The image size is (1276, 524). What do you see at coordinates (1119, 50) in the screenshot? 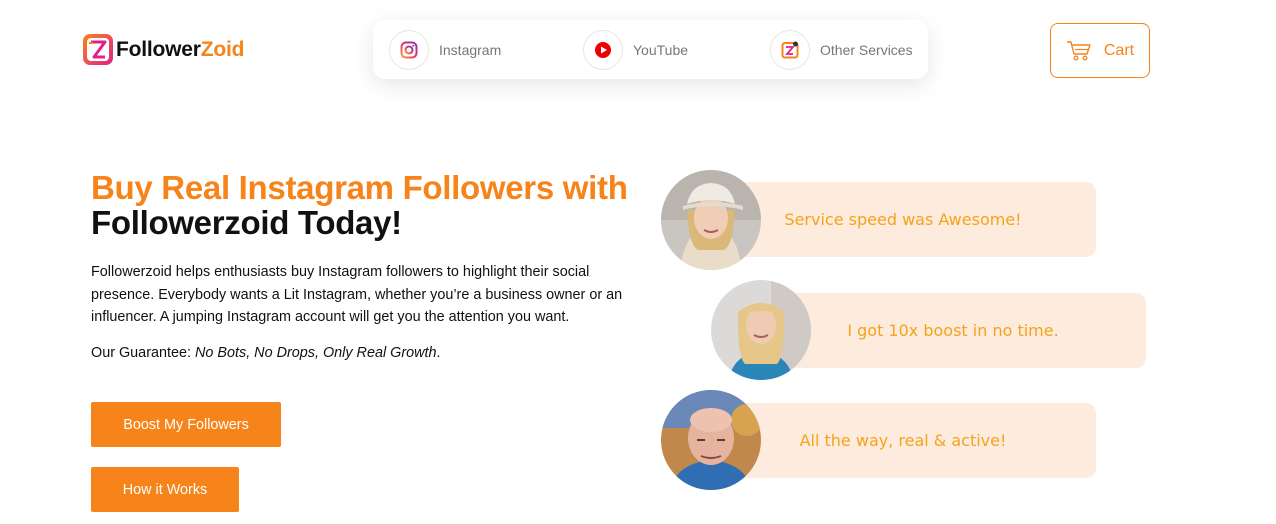
I see `cart-label: Cart` at bounding box center [1119, 50].